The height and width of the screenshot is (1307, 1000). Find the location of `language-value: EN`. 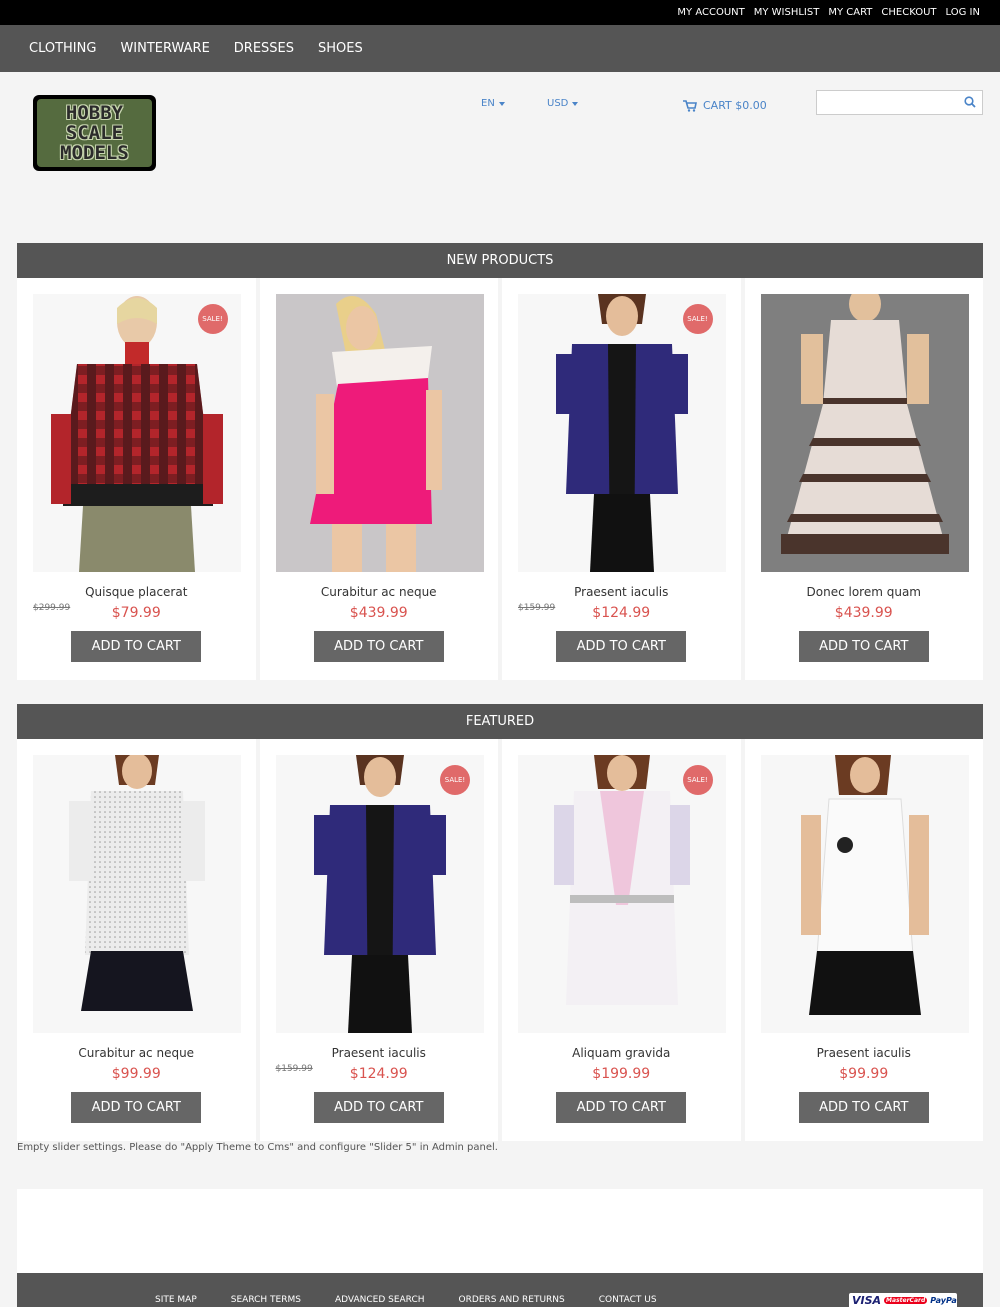

language-value: EN is located at coordinates (488, 103).